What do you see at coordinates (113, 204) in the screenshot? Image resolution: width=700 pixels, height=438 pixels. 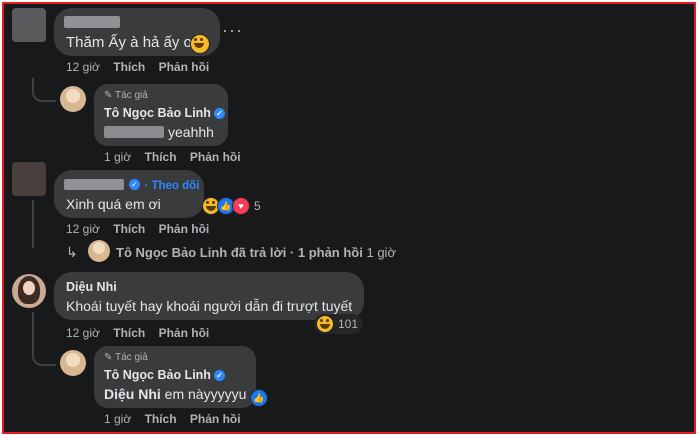 I see `comment-text: Xinh quá em ơi` at bounding box center [113, 204].